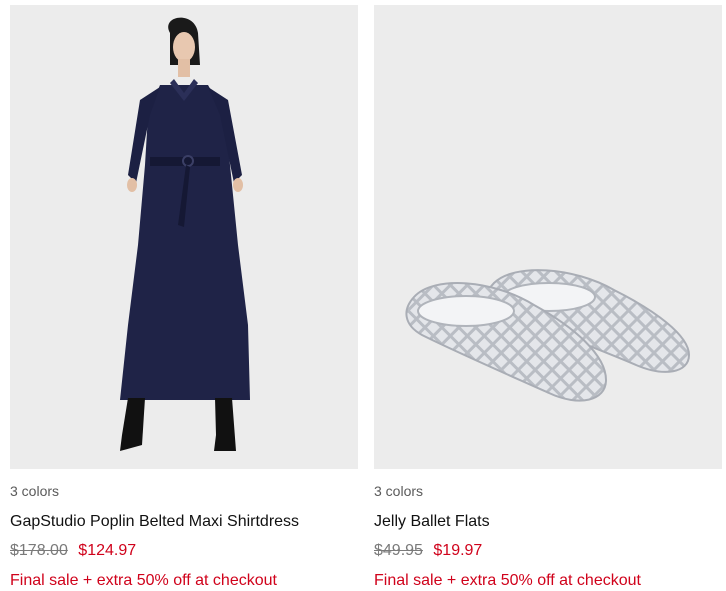  Describe the element at coordinates (458, 550) in the screenshot. I see `sale-price: $19.97` at that location.